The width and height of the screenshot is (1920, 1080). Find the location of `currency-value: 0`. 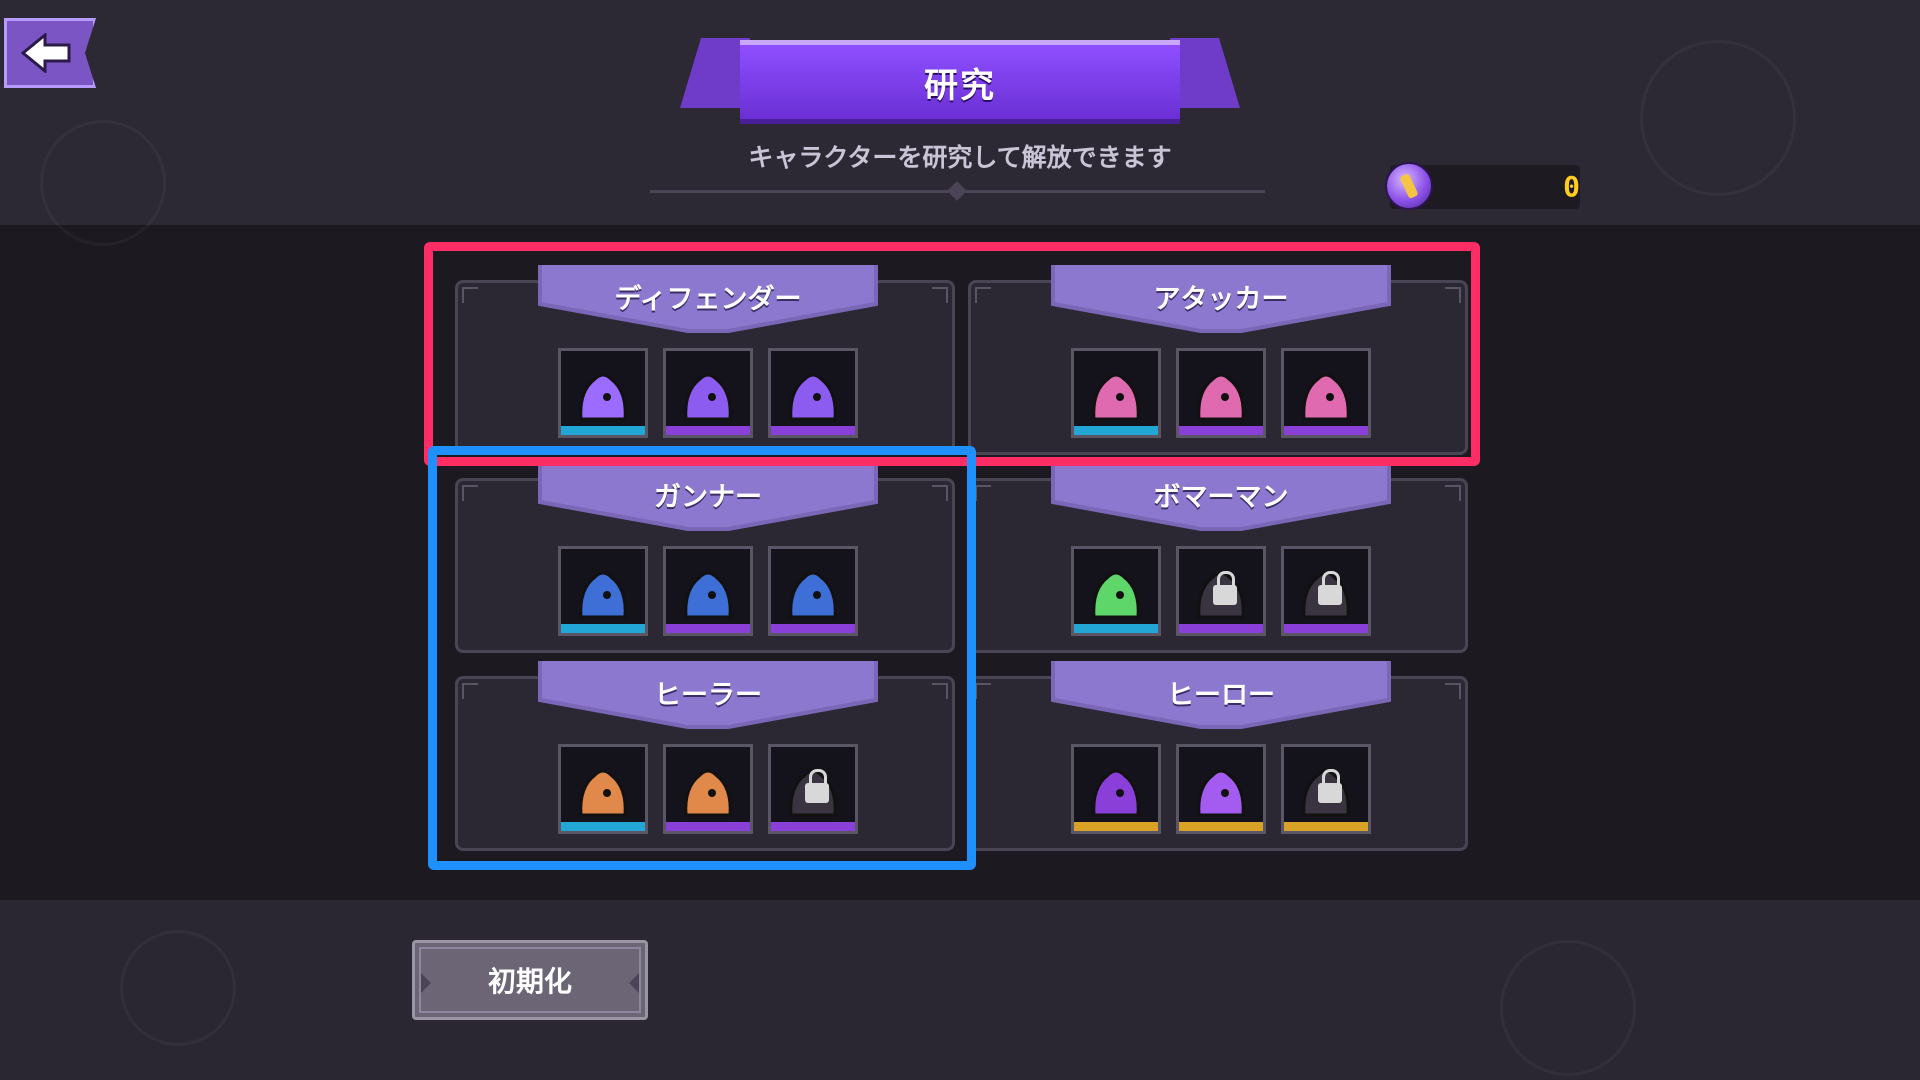

currency-value: 0 is located at coordinates (1571, 186).